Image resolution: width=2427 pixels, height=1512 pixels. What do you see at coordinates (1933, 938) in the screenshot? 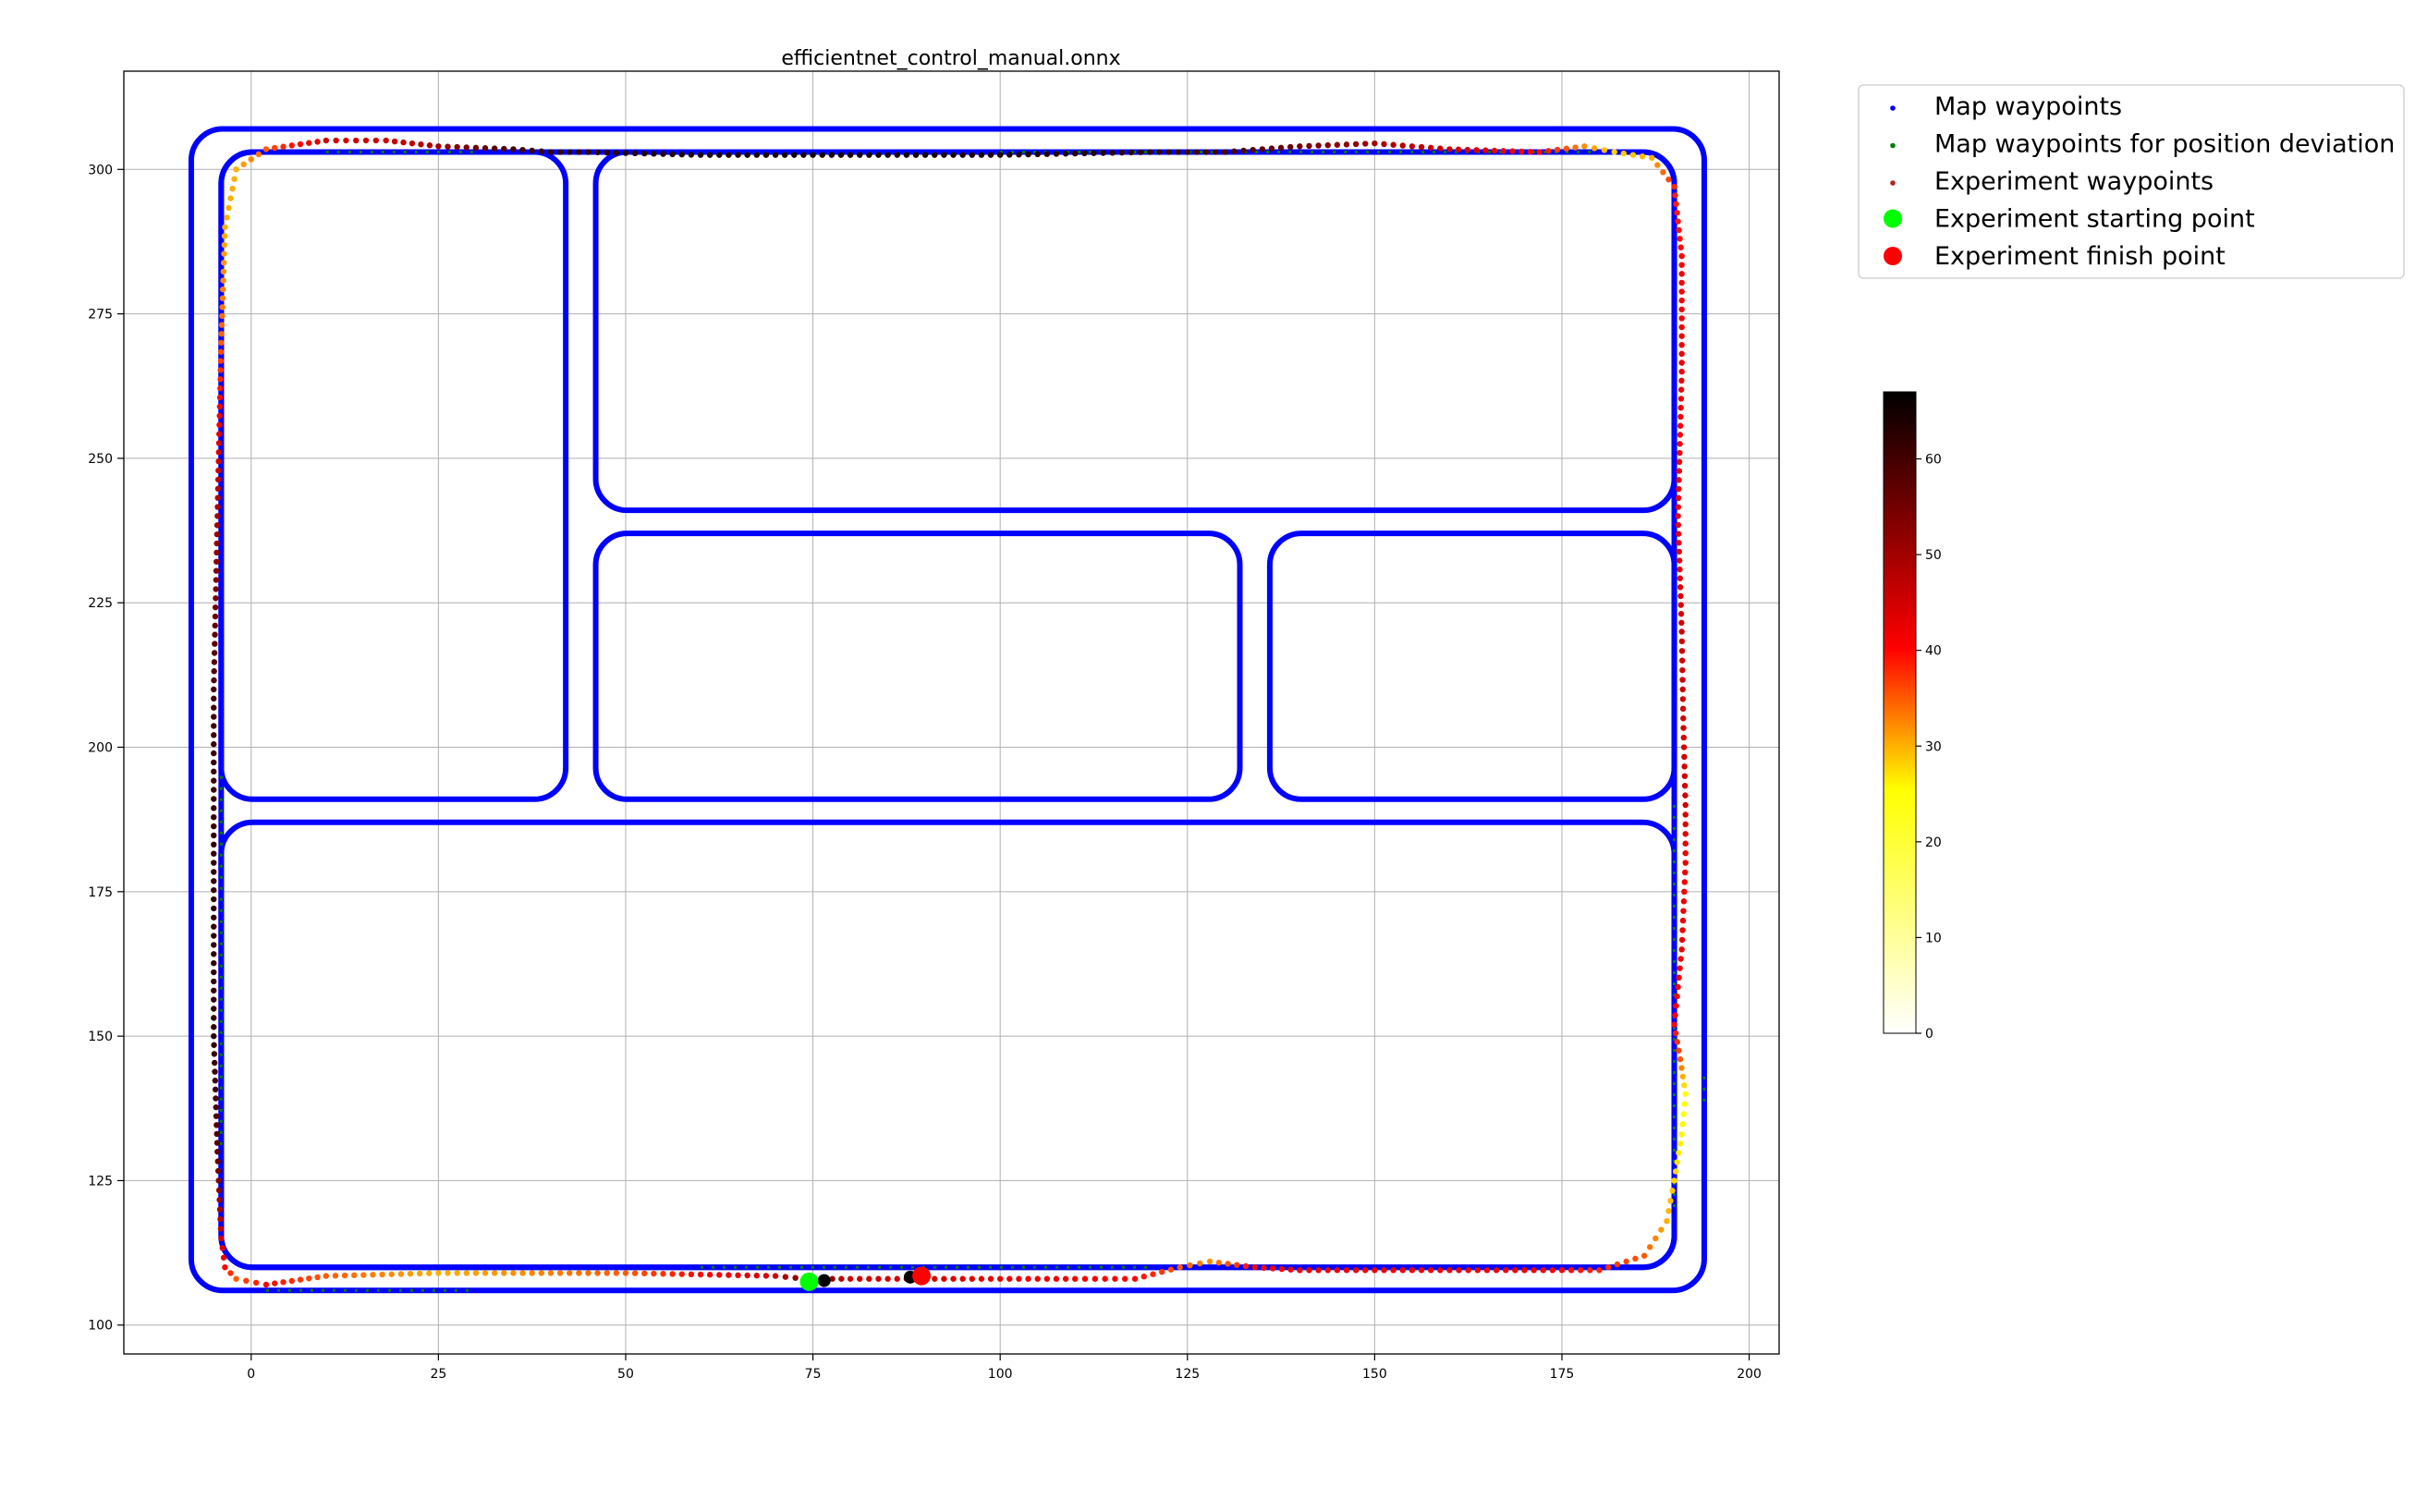
I see `colorbar-tick-label: 10` at bounding box center [1933, 938].